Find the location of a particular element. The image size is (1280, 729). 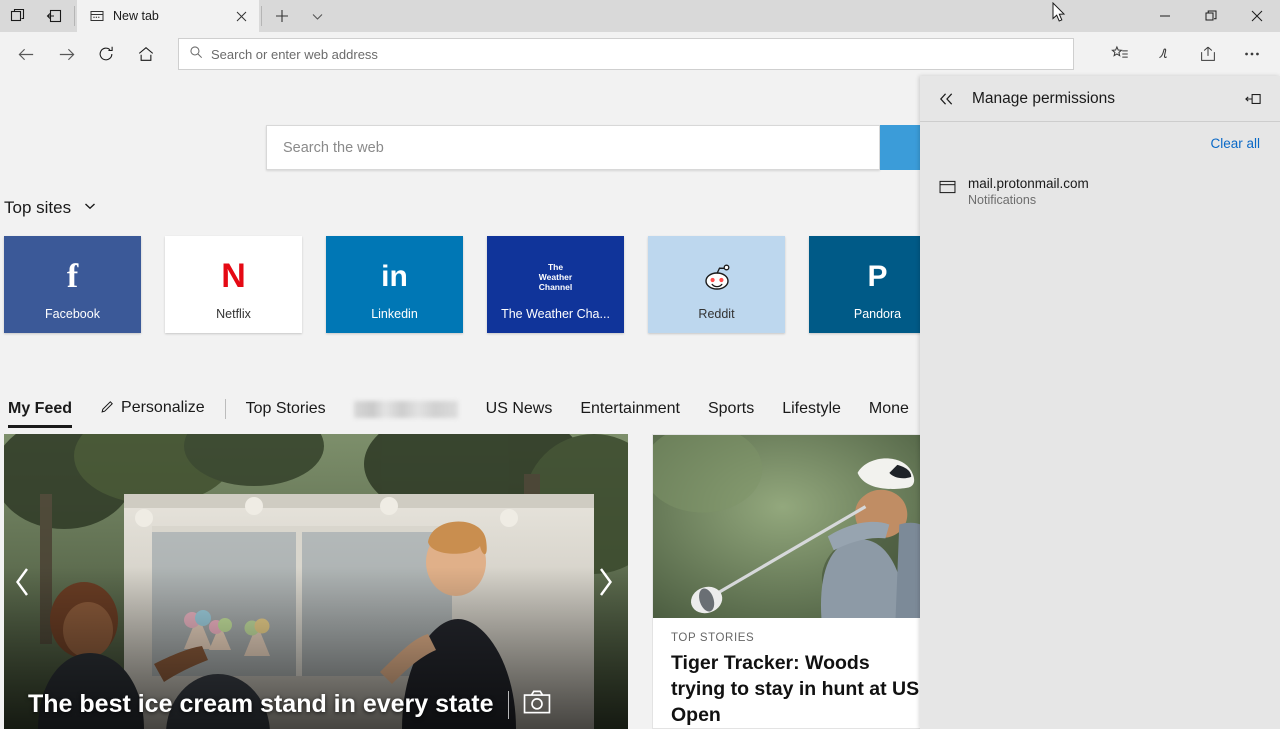

facebook-icon: f is located at coordinates (72, 276).